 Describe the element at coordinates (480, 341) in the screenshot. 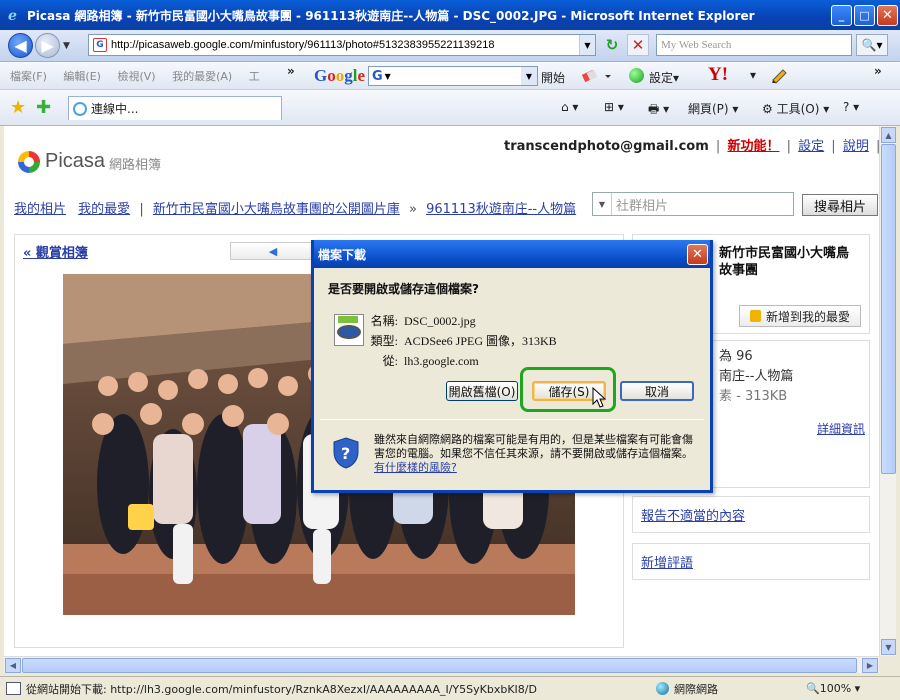

I see `file-type-value: ACDSee6 JPEG 圖像，313KB` at that location.